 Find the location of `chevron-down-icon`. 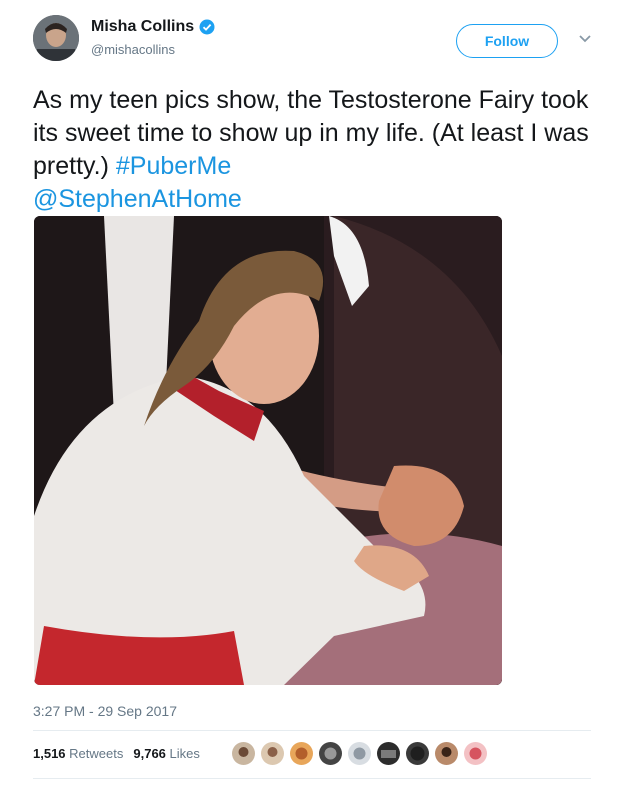

chevron-down-icon is located at coordinates (585, 39).